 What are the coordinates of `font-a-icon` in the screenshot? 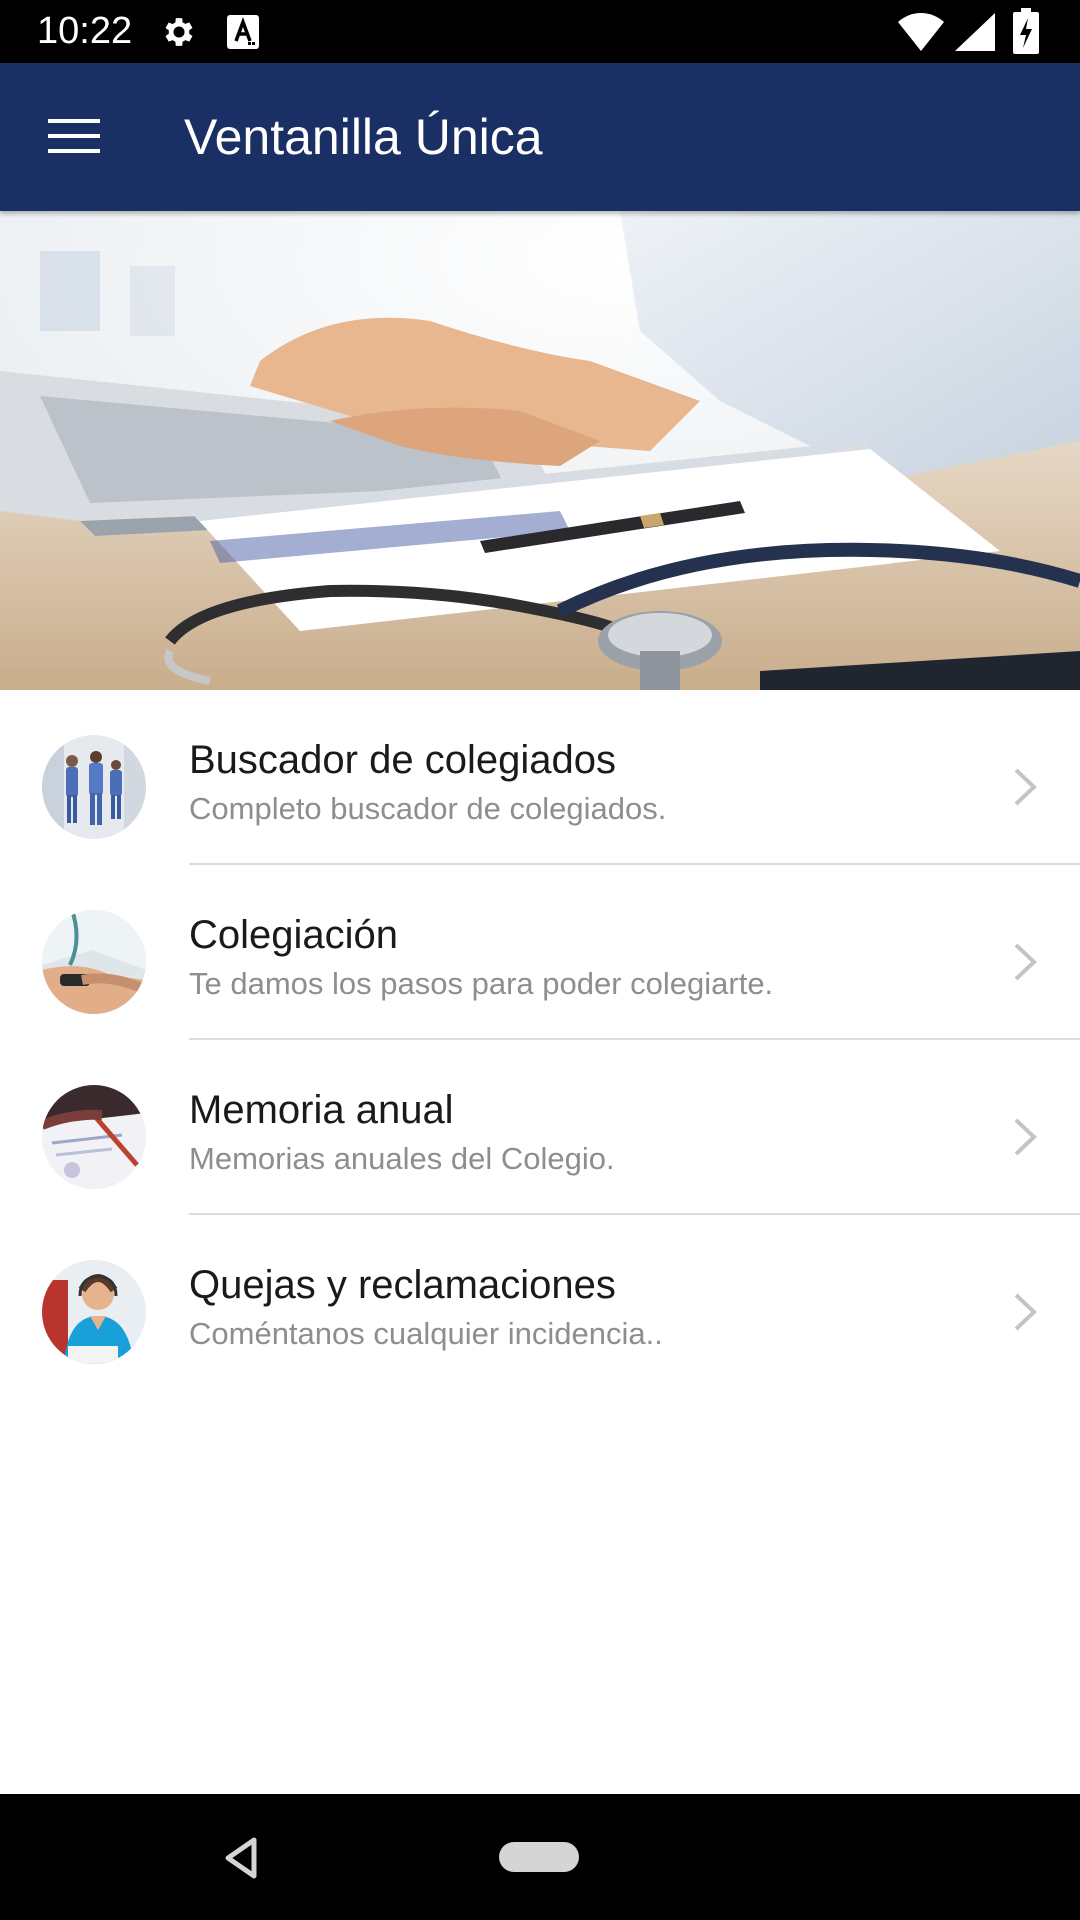 It's located at (243, 32).